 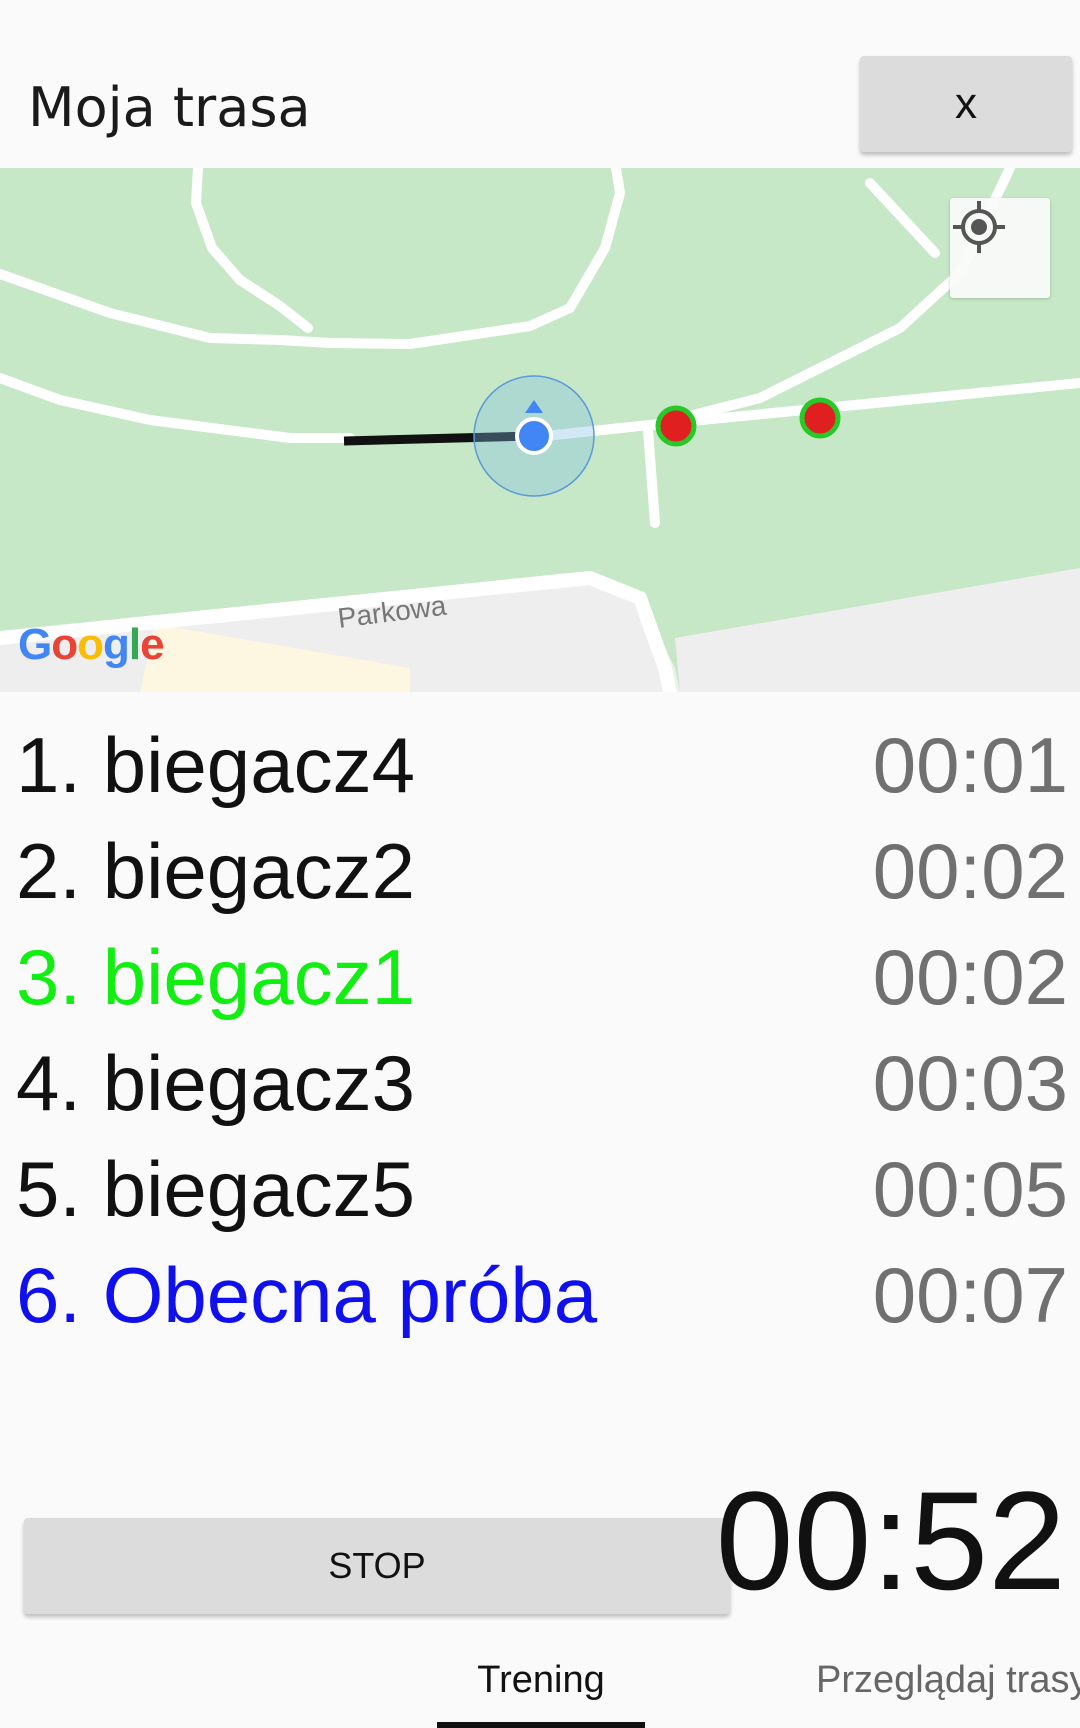 I want to click on runner-time: 00:03, so click(x=970, y=1083).